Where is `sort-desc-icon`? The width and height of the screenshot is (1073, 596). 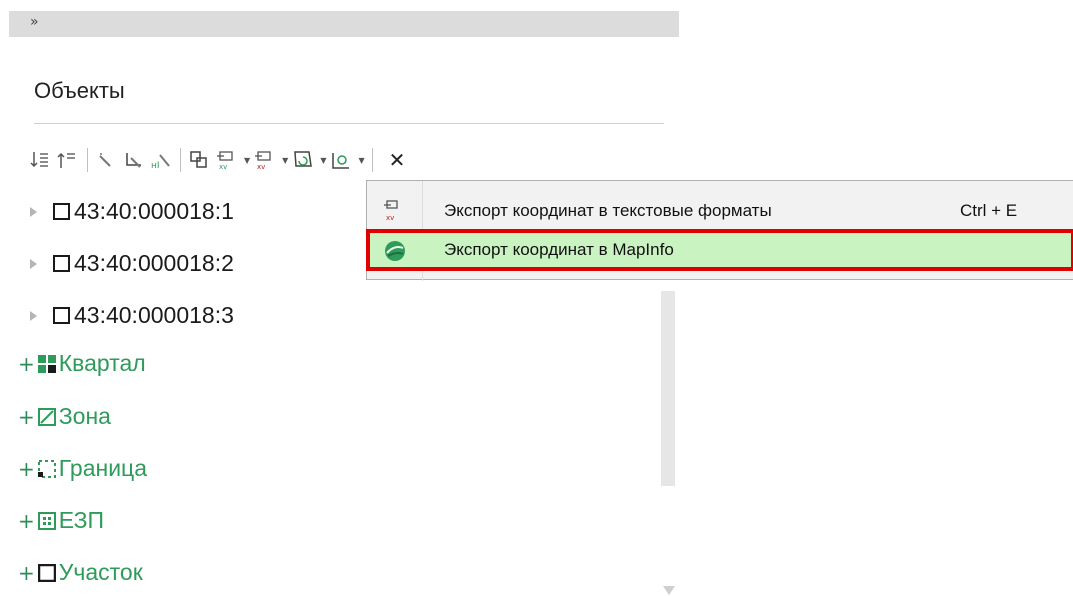
sort-desc-icon is located at coordinates (68, 160).